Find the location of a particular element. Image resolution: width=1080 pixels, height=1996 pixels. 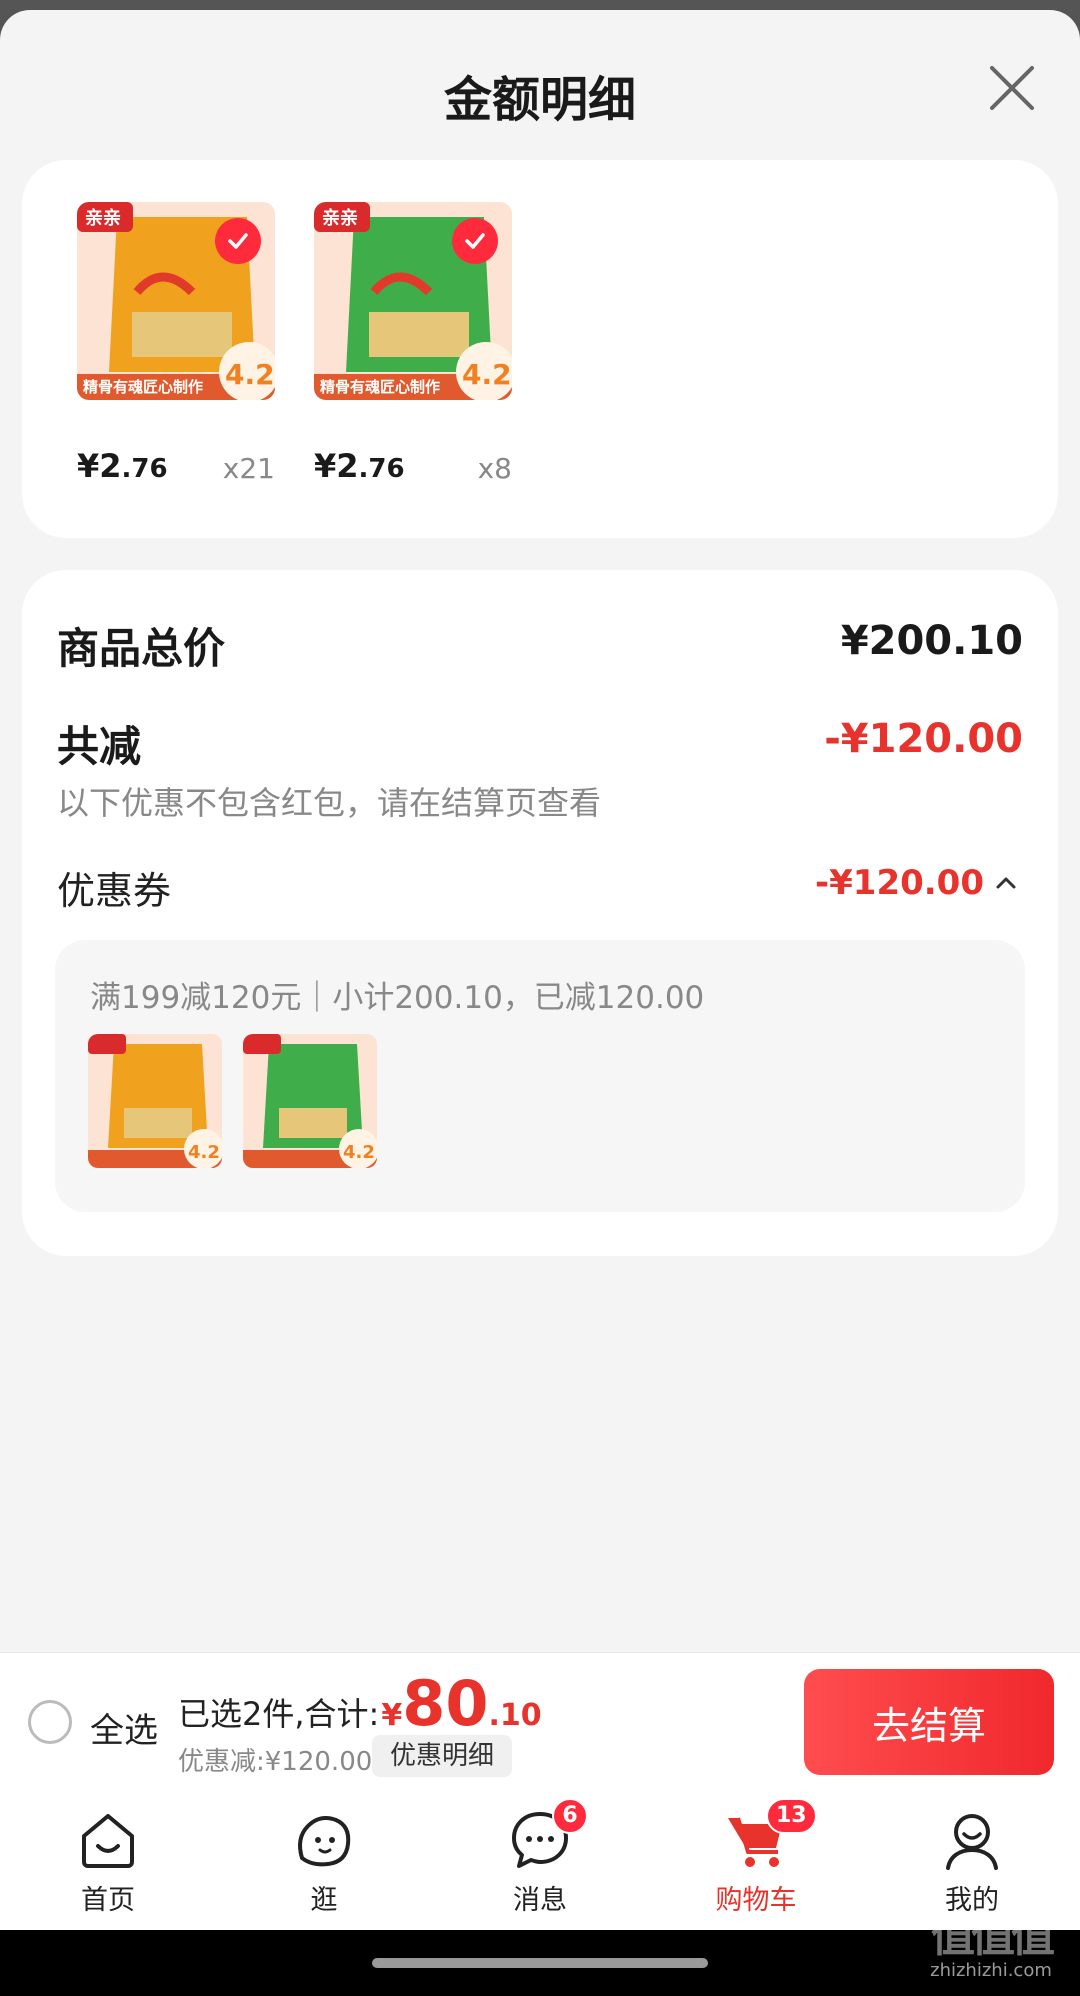

watermark: 值值值 zhizhizhi.com is located at coordinates (991, 1940).